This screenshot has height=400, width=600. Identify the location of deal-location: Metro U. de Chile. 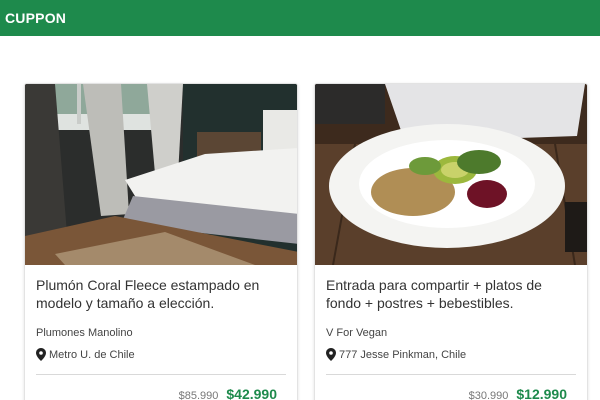
(161, 354).